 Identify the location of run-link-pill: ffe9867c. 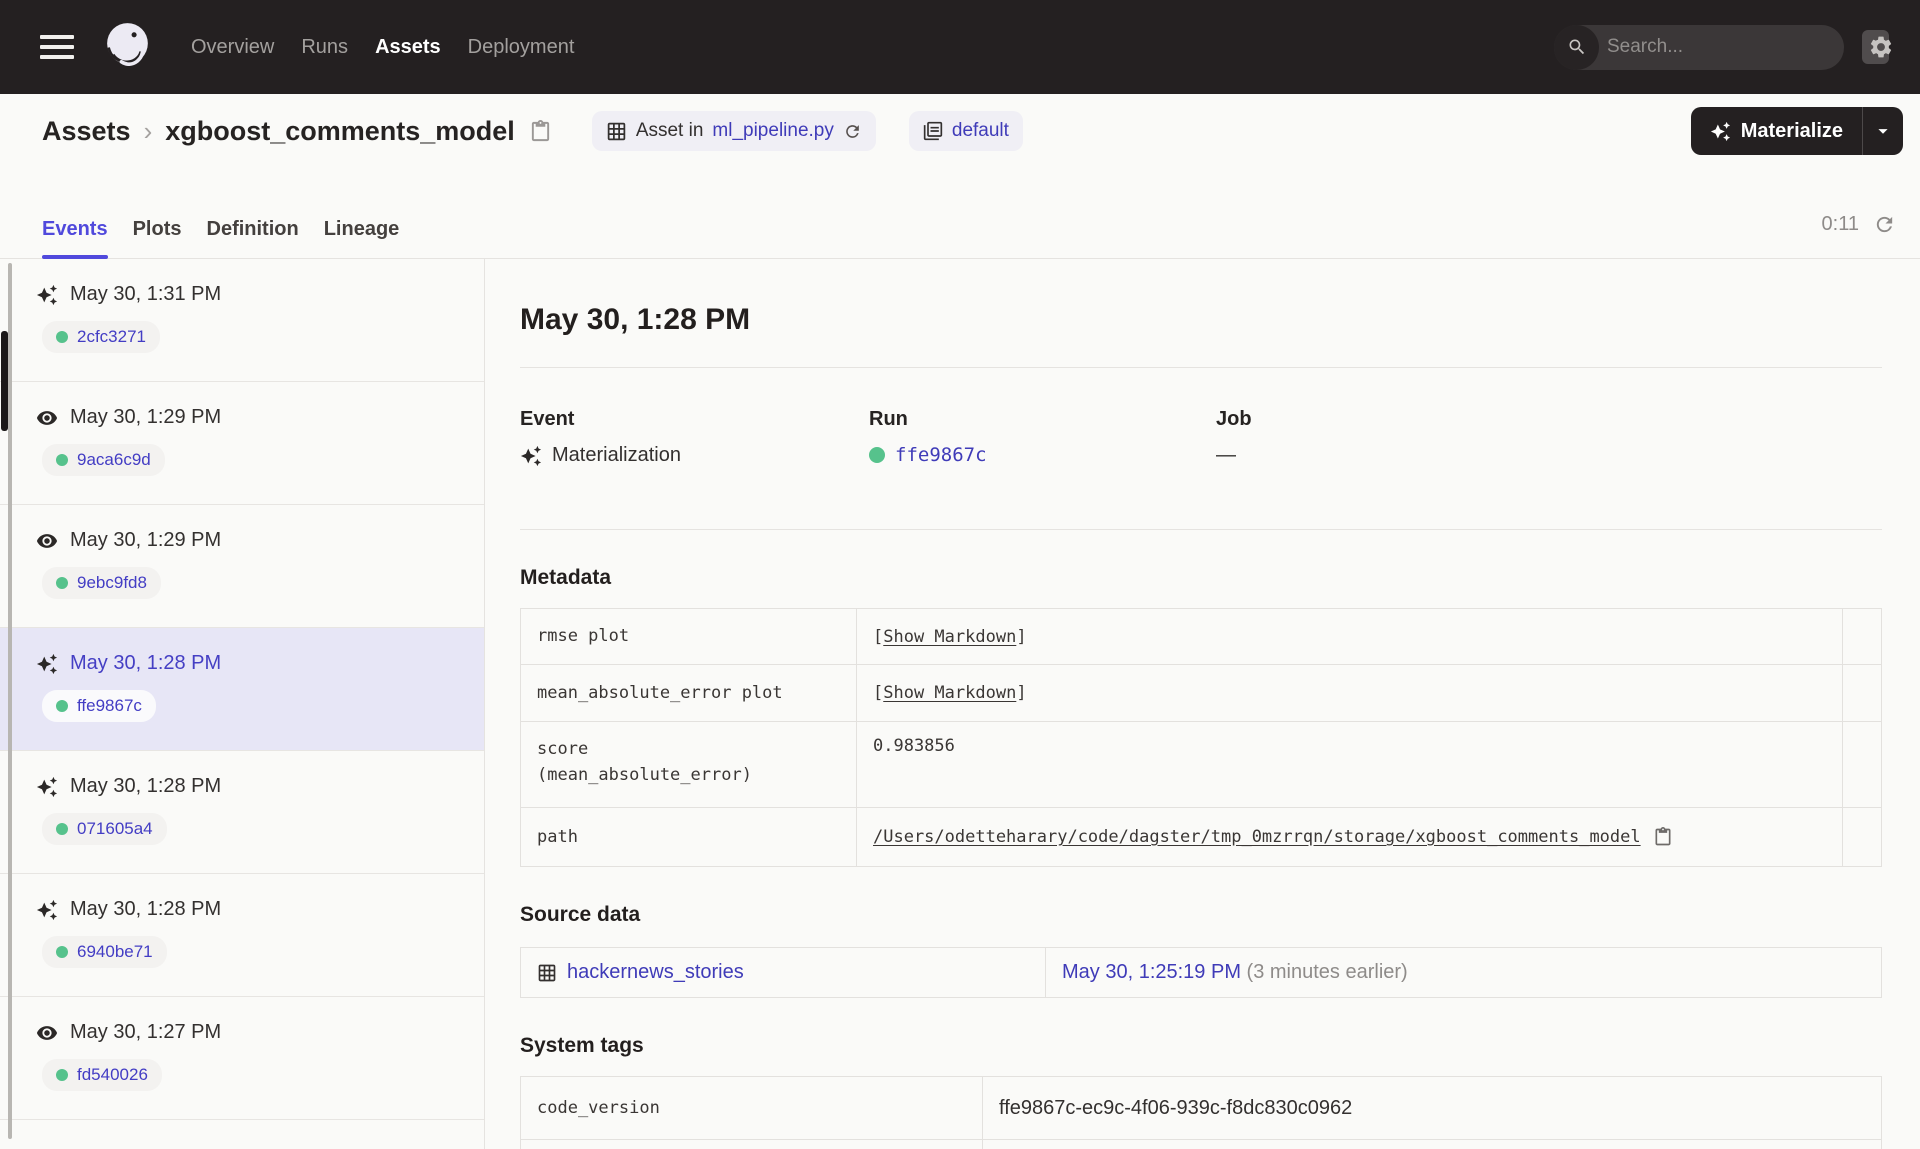
(99, 706).